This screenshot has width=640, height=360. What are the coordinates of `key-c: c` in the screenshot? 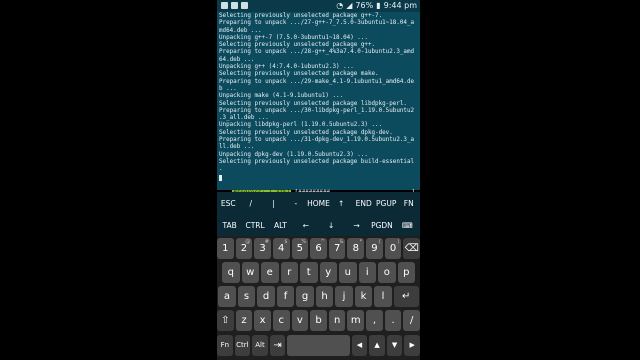 It's located at (281, 320).